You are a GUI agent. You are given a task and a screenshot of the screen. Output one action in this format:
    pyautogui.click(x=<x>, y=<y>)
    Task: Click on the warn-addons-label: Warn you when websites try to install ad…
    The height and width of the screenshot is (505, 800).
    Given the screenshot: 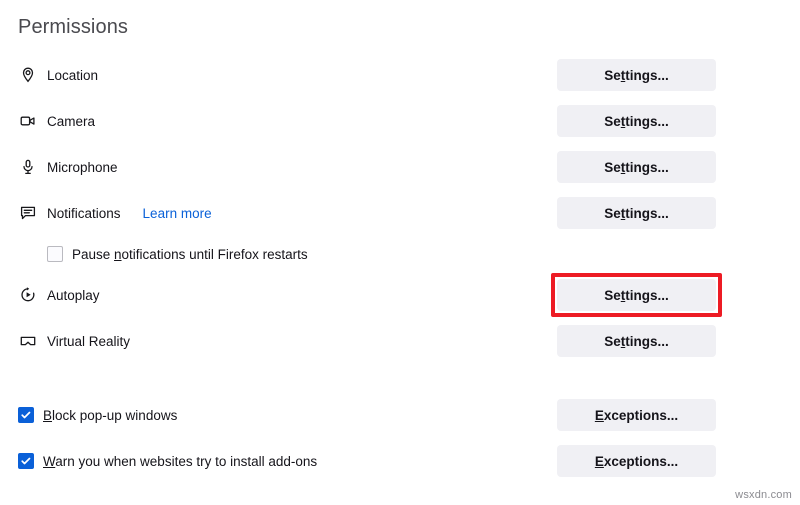 What is the action you would take?
    pyautogui.click(x=180, y=461)
    